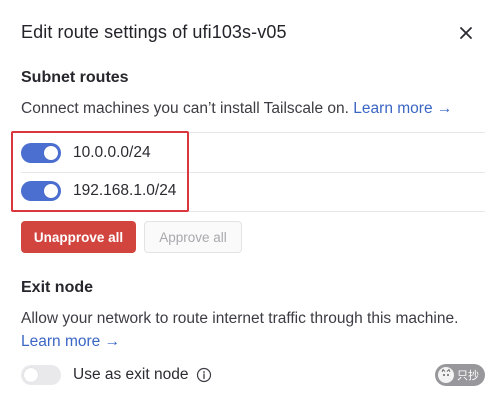 The height and width of the screenshot is (402, 500). Describe the element at coordinates (112, 152) in the screenshot. I see `route-label: 10.0.0.0/24` at that location.